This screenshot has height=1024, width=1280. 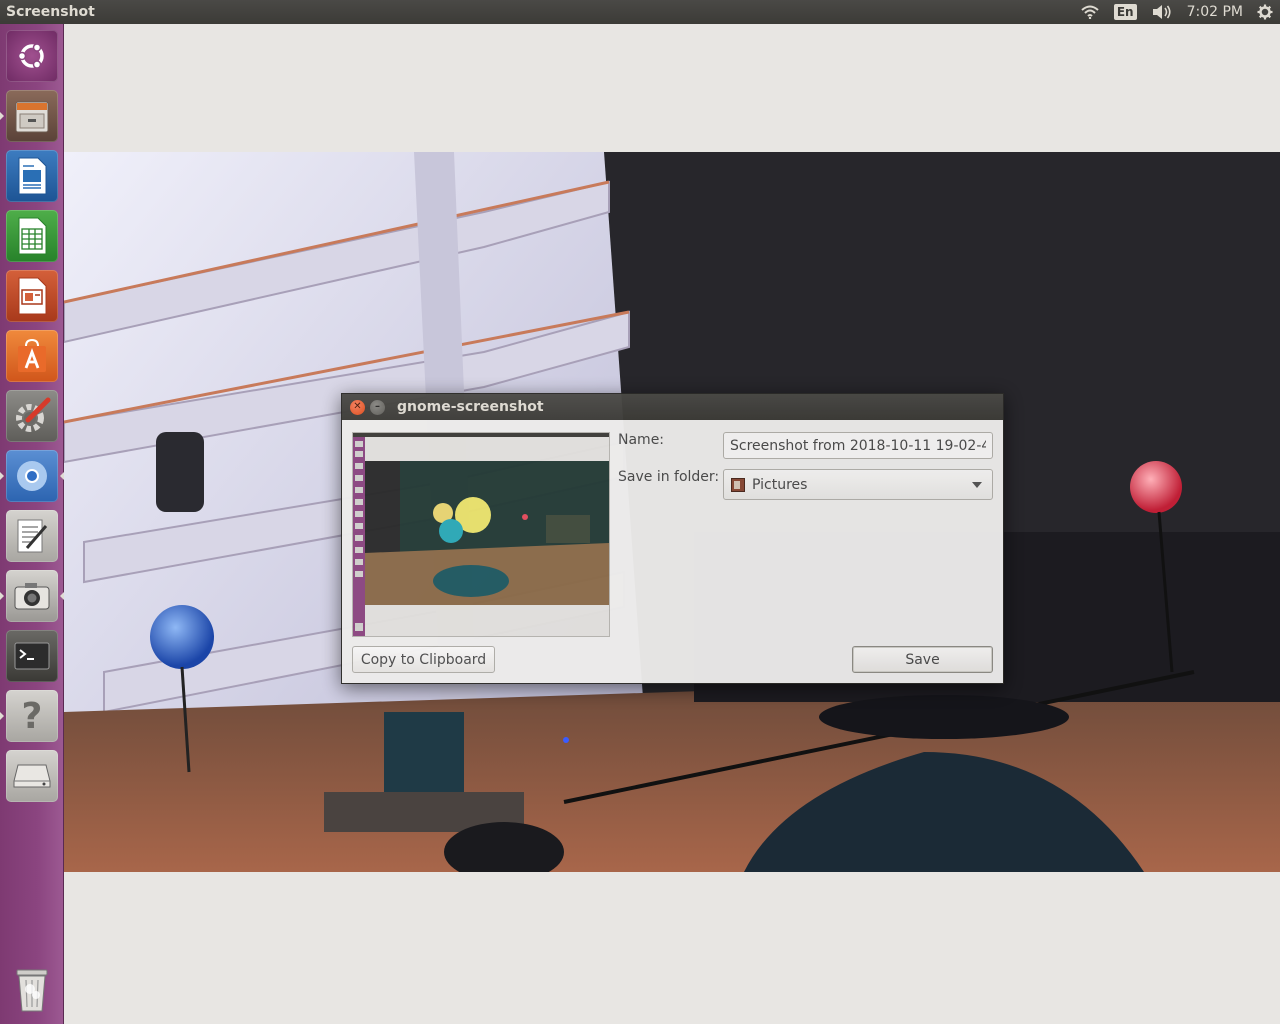 I want to click on save-label: Save, so click(x=922, y=659).